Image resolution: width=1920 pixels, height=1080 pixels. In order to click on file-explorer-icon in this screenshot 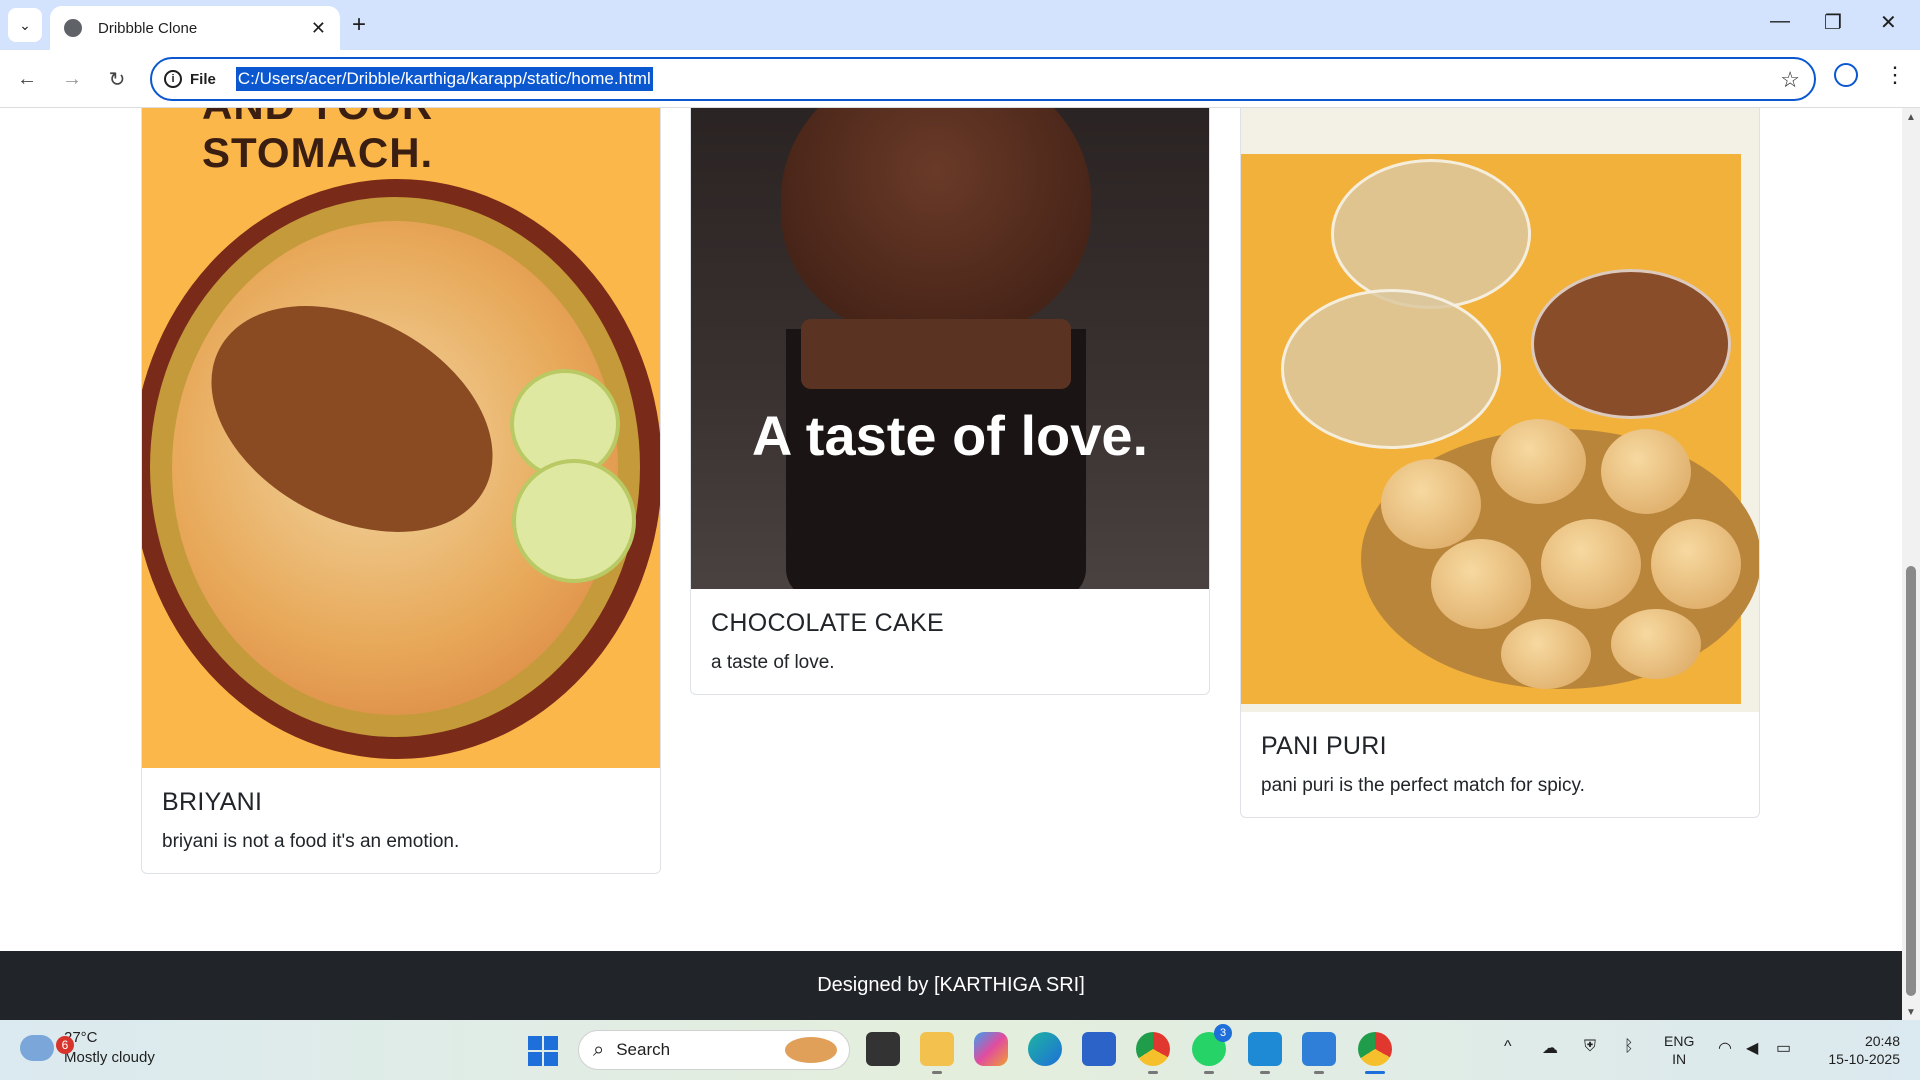, I will do `click(937, 1053)`.